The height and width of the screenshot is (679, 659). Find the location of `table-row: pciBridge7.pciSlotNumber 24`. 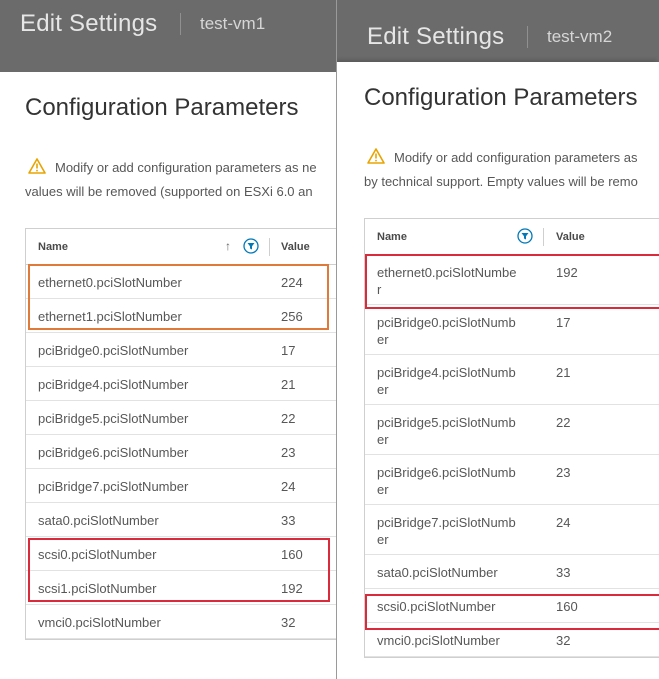

table-row: pciBridge7.pciSlotNumber 24 is located at coordinates (181, 486).